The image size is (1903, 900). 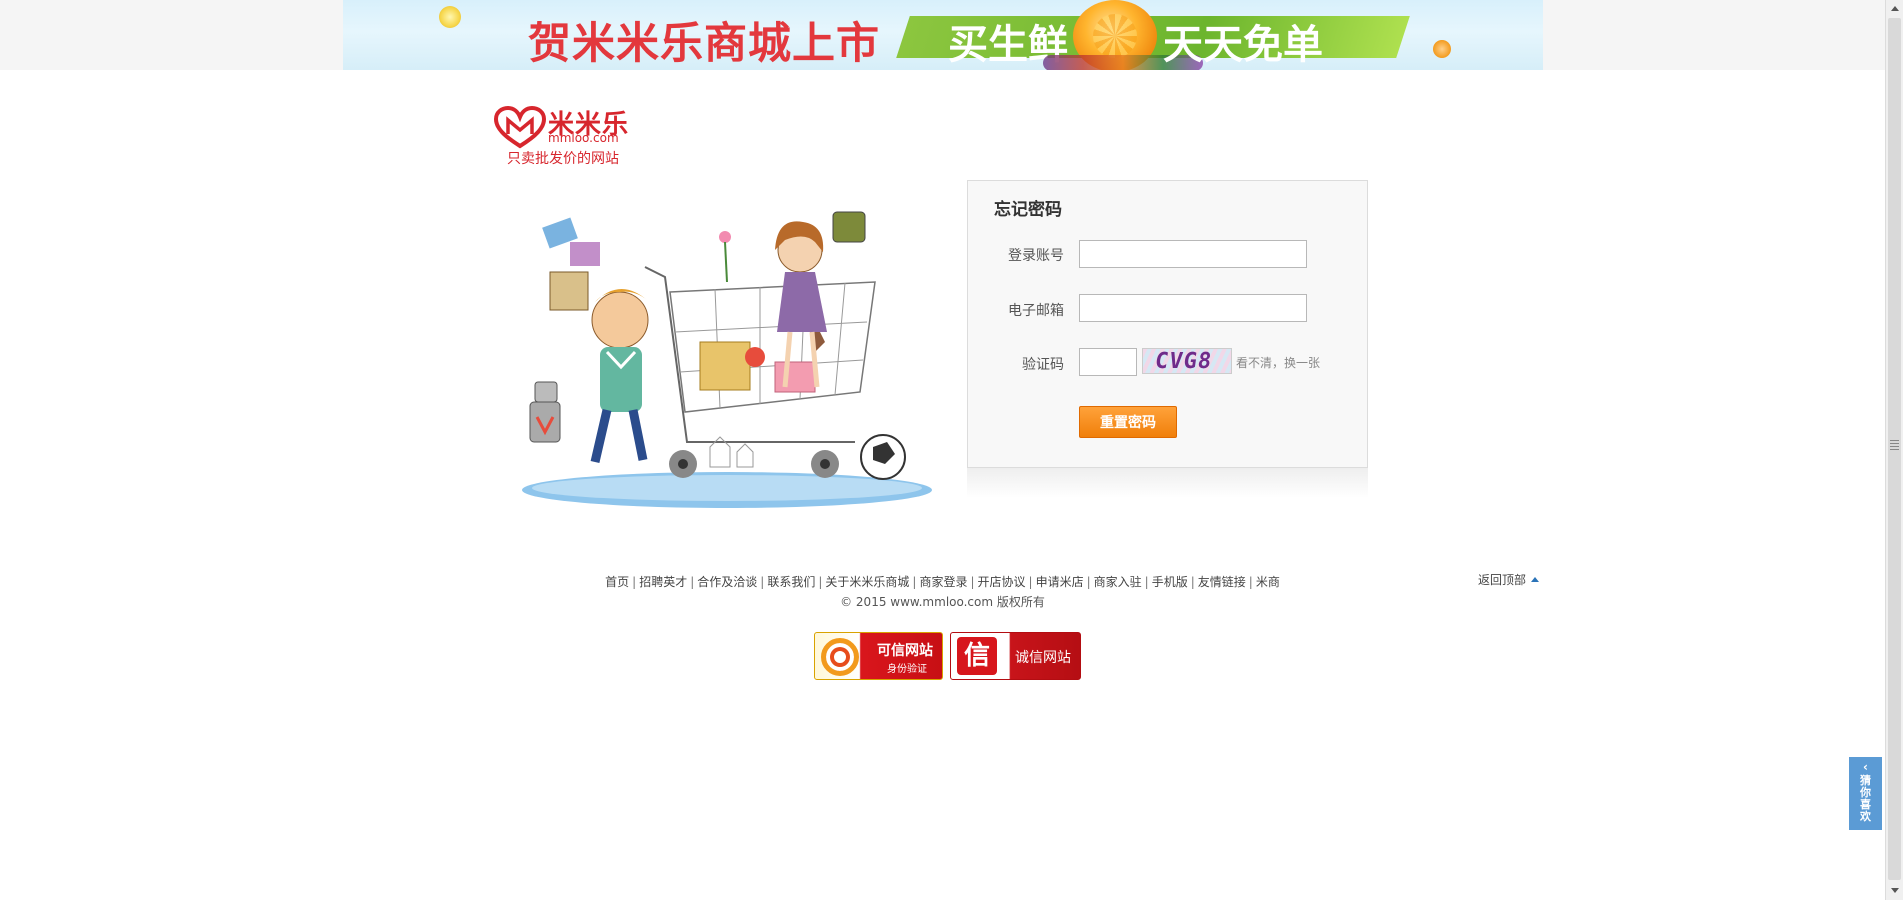 What do you see at coordinates (727, 582) in the screenshot?
I see `footer-link: 合作及洽谈` at bounding box center [727, 582].